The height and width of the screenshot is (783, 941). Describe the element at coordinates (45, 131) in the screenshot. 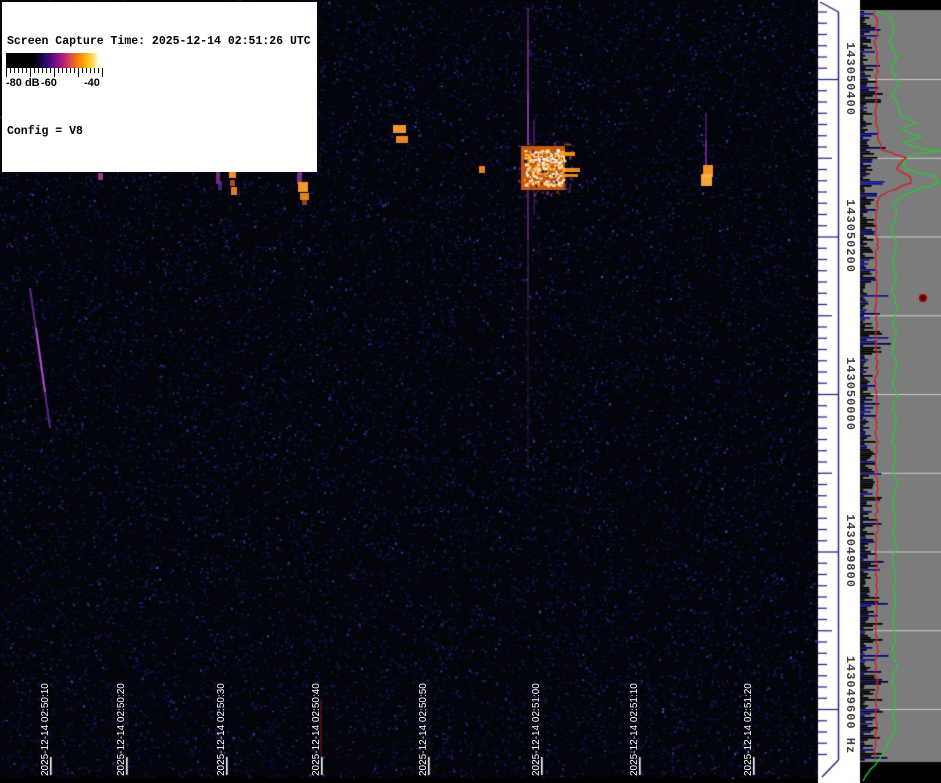

I see `capture-config-text: Config = V8` at that location.